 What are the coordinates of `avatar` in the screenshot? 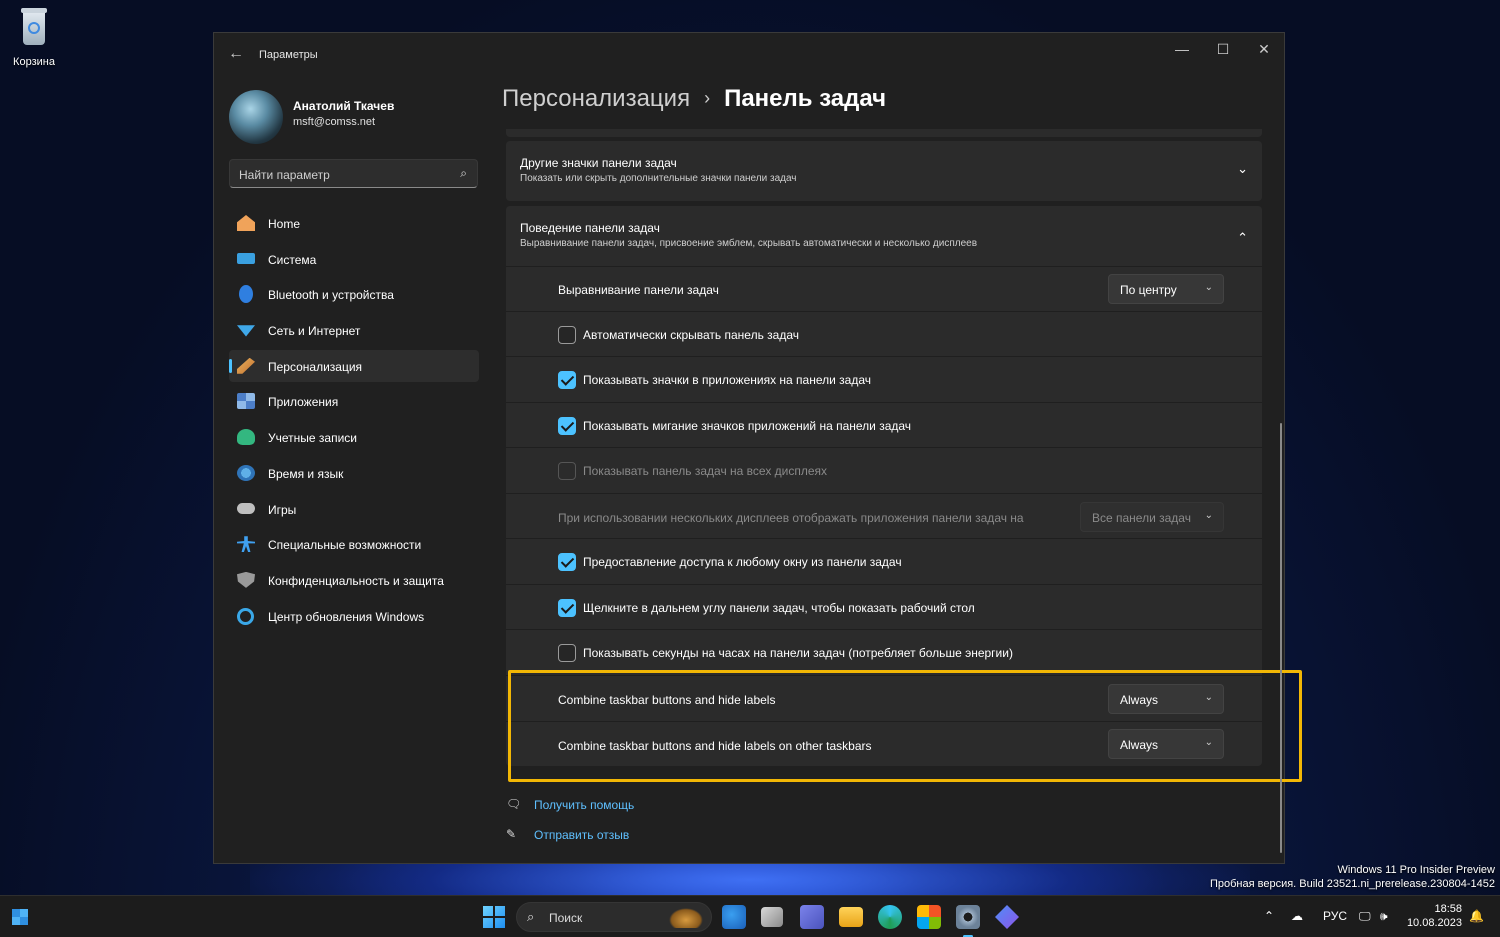 It's located at (256, 117).